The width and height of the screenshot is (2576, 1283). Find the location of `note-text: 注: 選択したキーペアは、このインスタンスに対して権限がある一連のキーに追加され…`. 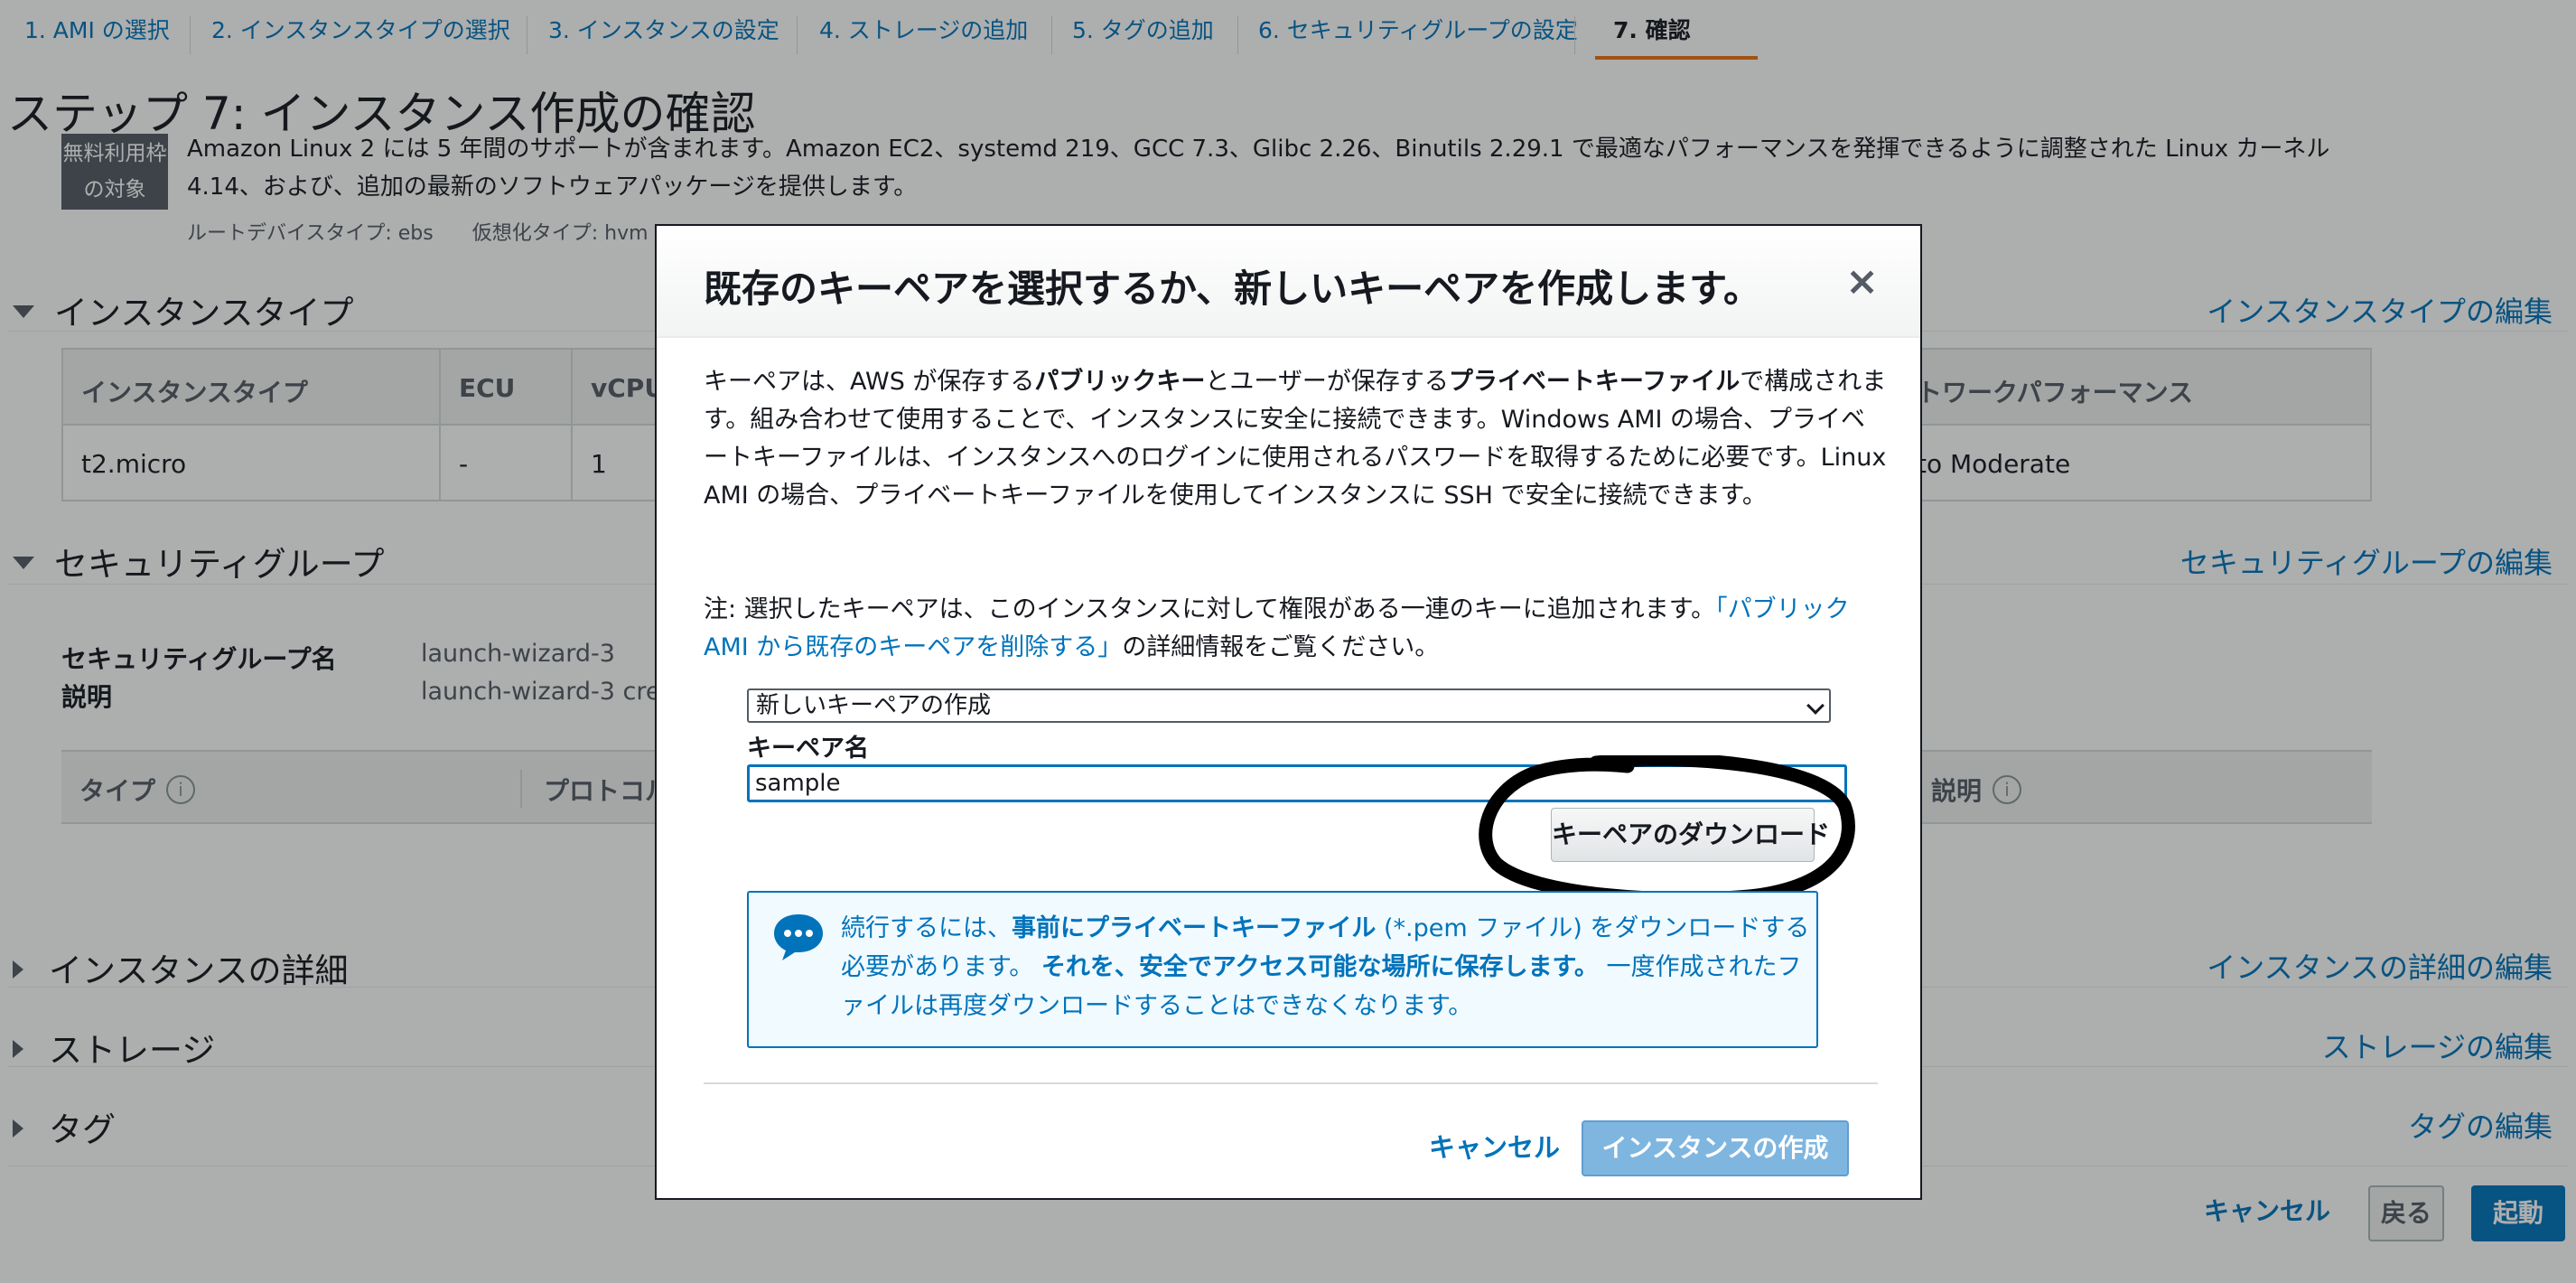

note-text: 注: 選択したキーペアは、このインスタンスに対して権限がある一連のキーに追加され… is located at coordinates (1210, 609).